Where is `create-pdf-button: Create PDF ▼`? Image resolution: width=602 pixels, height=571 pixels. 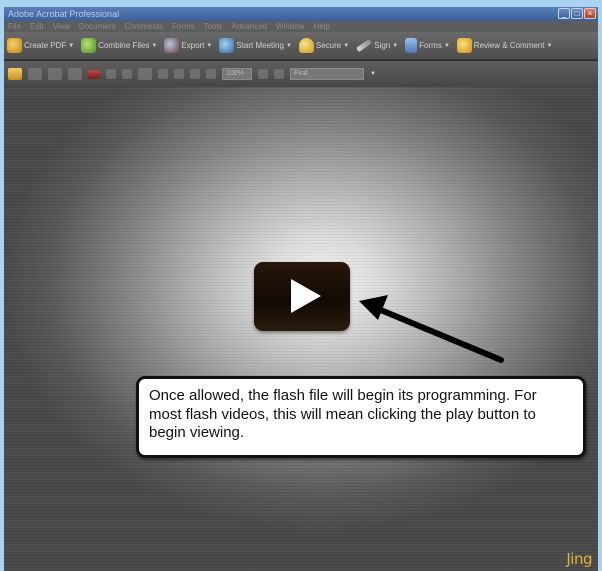 create-pdf-button: Create PDF ▼ is located at coordinates (40, 45).